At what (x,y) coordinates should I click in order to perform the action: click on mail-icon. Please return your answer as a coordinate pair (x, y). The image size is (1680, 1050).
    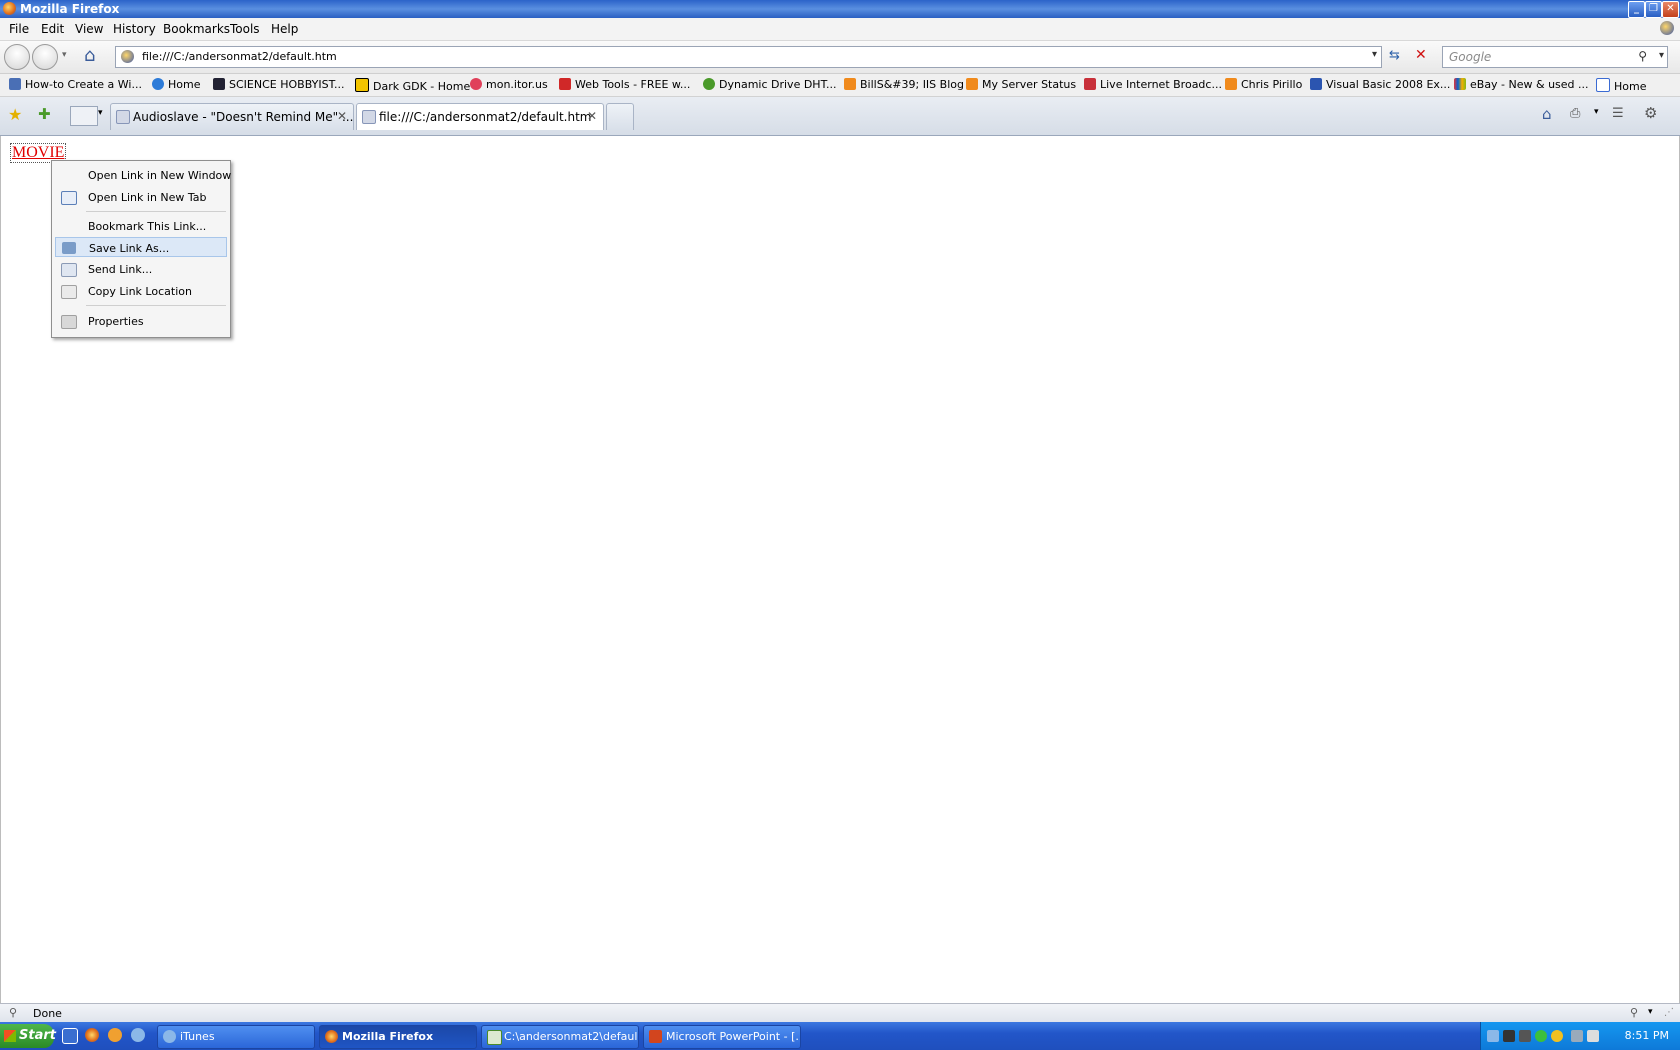
    Looking at the image, I should click on (69, 270).